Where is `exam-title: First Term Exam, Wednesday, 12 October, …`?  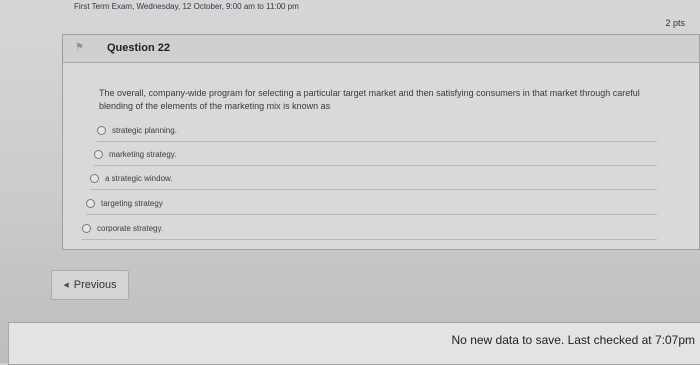
exam-title: First Term Exam, Wednesday, 12 October, … is located at coordinates (186, 6).